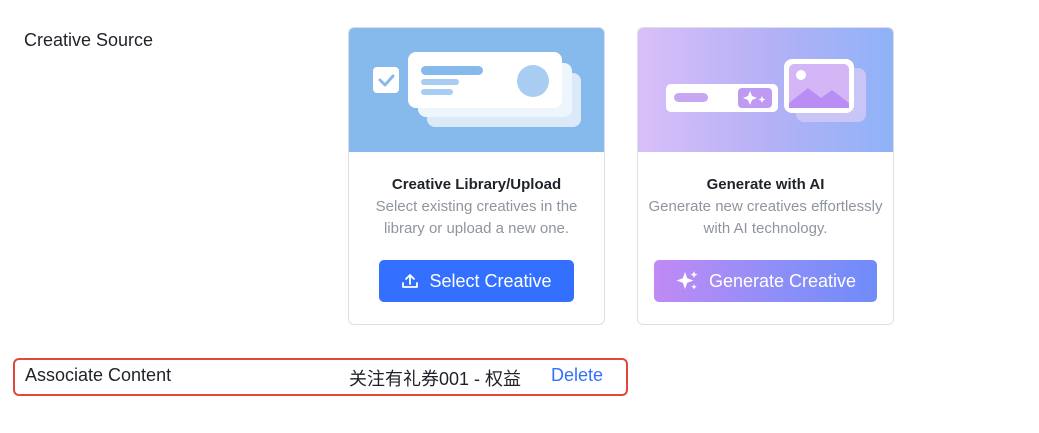 The height and width of the screenshot is (433, 1039). I want to click on card-title: Creative Library/Upload, so click(476, 184).